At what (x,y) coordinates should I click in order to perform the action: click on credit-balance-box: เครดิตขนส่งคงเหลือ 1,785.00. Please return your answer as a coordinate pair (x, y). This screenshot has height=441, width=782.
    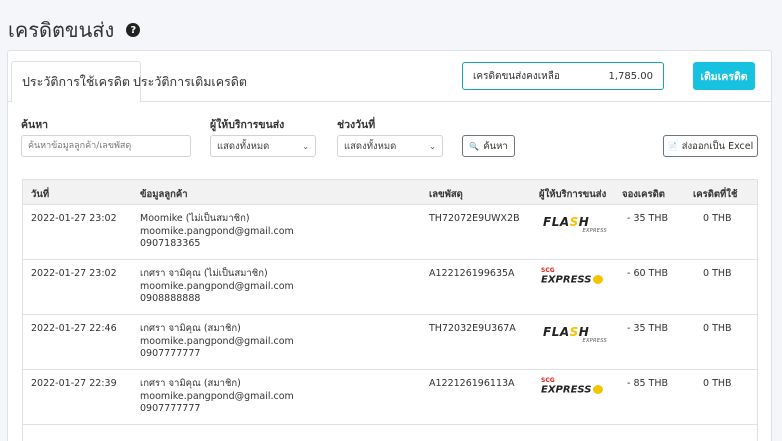
    Looking at the image, I should click on (563, 76).